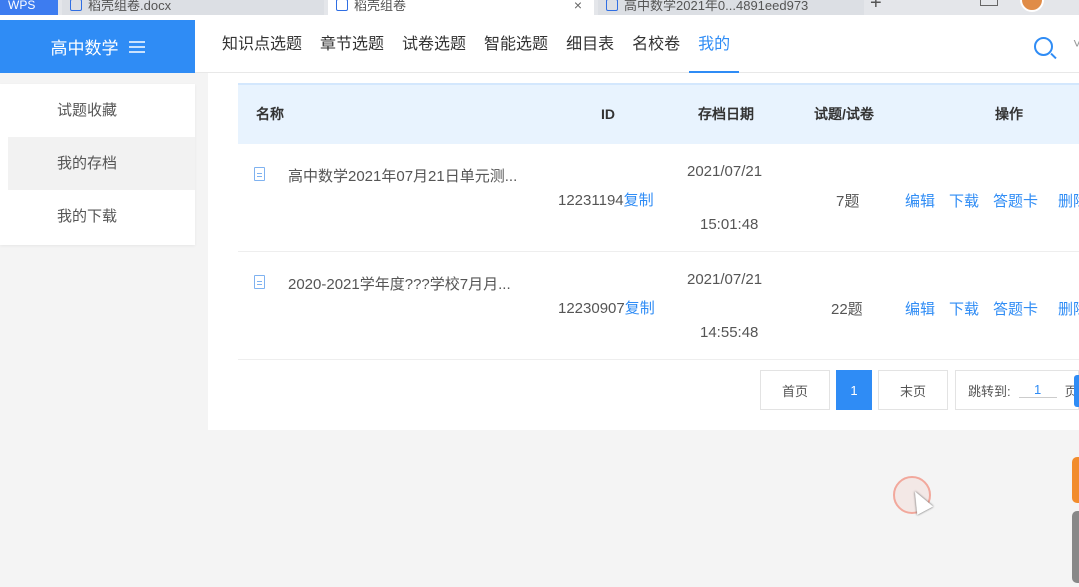 The image size is (1079, 587). I want to click on last-page-button: 末页, so click(913, 390).